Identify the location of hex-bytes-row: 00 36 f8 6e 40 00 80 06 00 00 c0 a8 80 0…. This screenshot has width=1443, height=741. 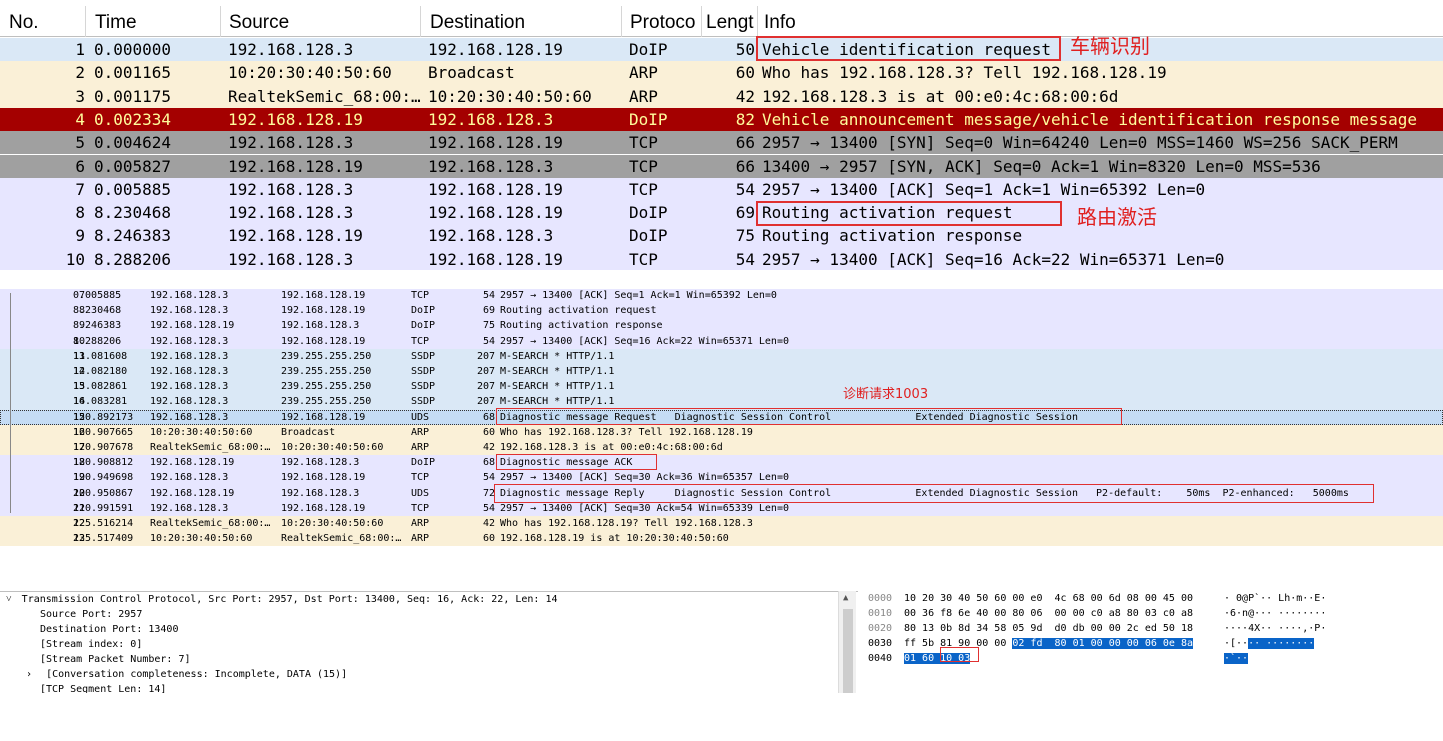
(1048, 613).